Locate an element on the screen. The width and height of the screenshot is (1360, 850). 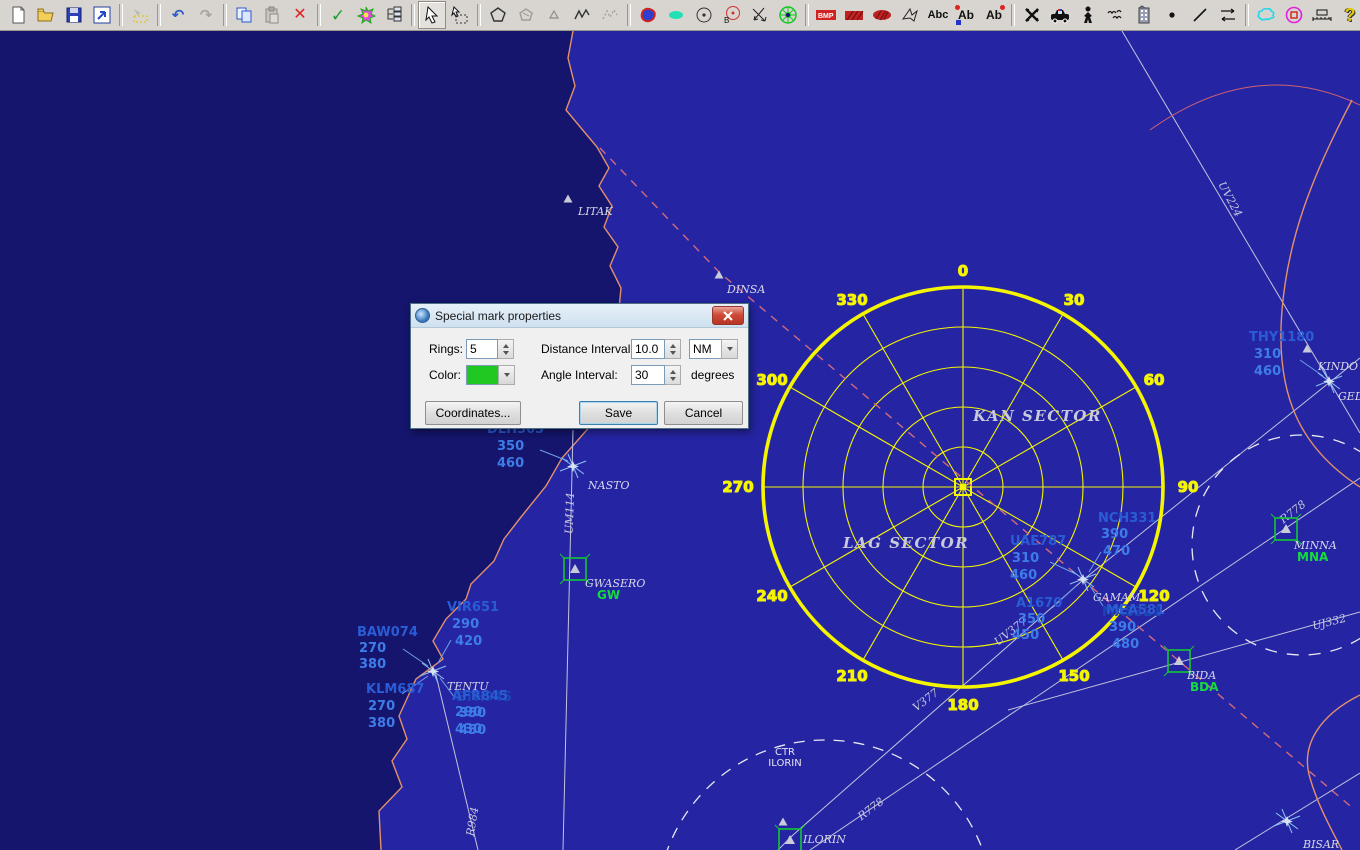
polygon-icon is located at coordinates (498, 15).